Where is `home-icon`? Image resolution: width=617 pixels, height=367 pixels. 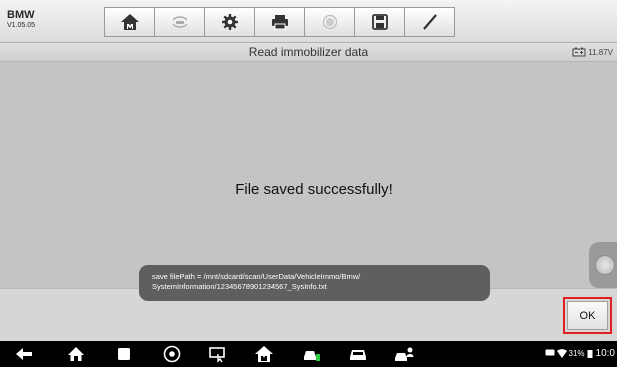 home-icon is located at coordinates (129, 22).